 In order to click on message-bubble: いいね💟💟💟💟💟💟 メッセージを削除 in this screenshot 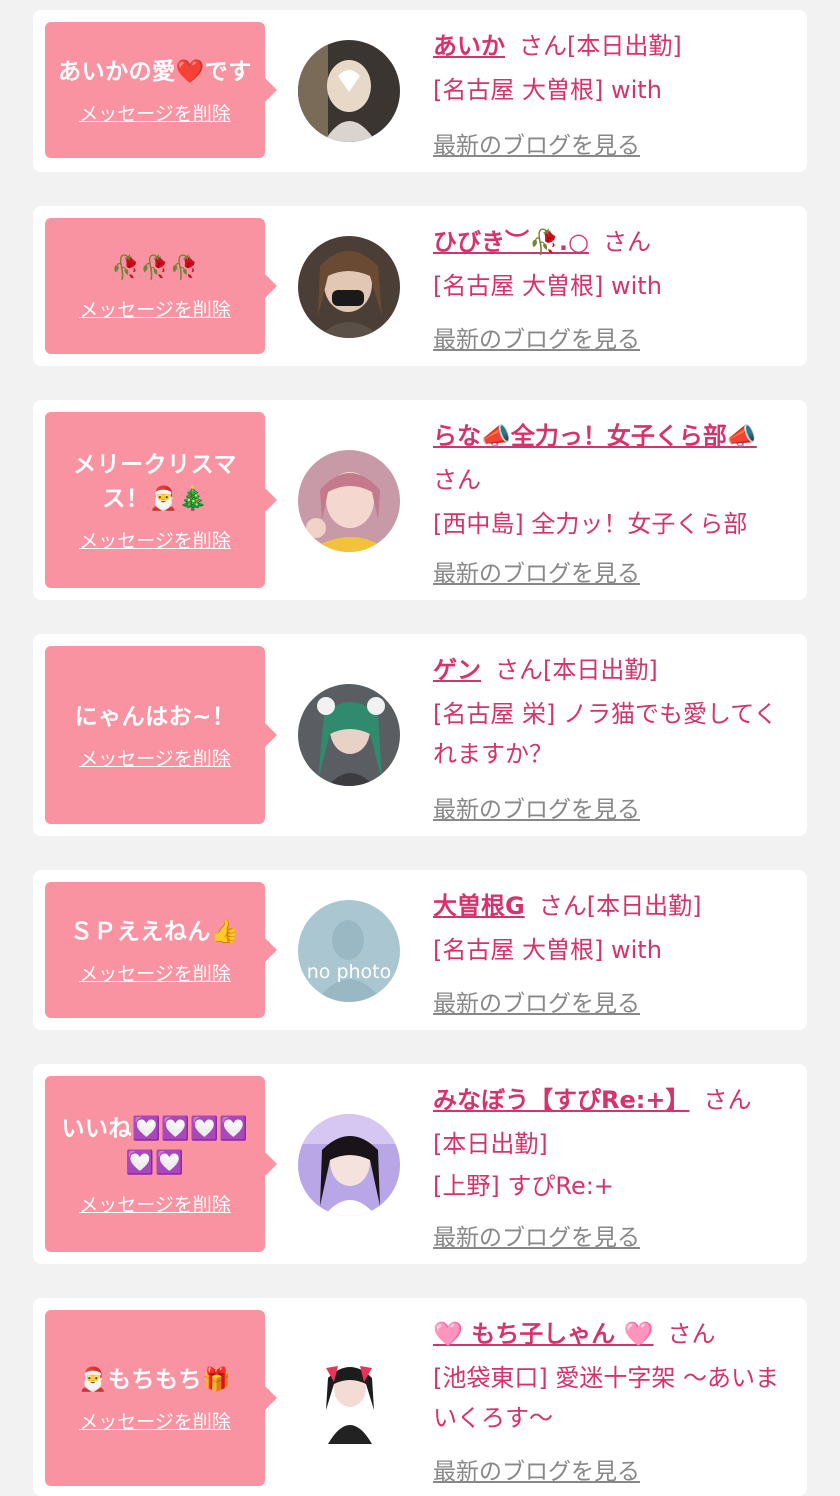, I will do `click(161, 1164)`.